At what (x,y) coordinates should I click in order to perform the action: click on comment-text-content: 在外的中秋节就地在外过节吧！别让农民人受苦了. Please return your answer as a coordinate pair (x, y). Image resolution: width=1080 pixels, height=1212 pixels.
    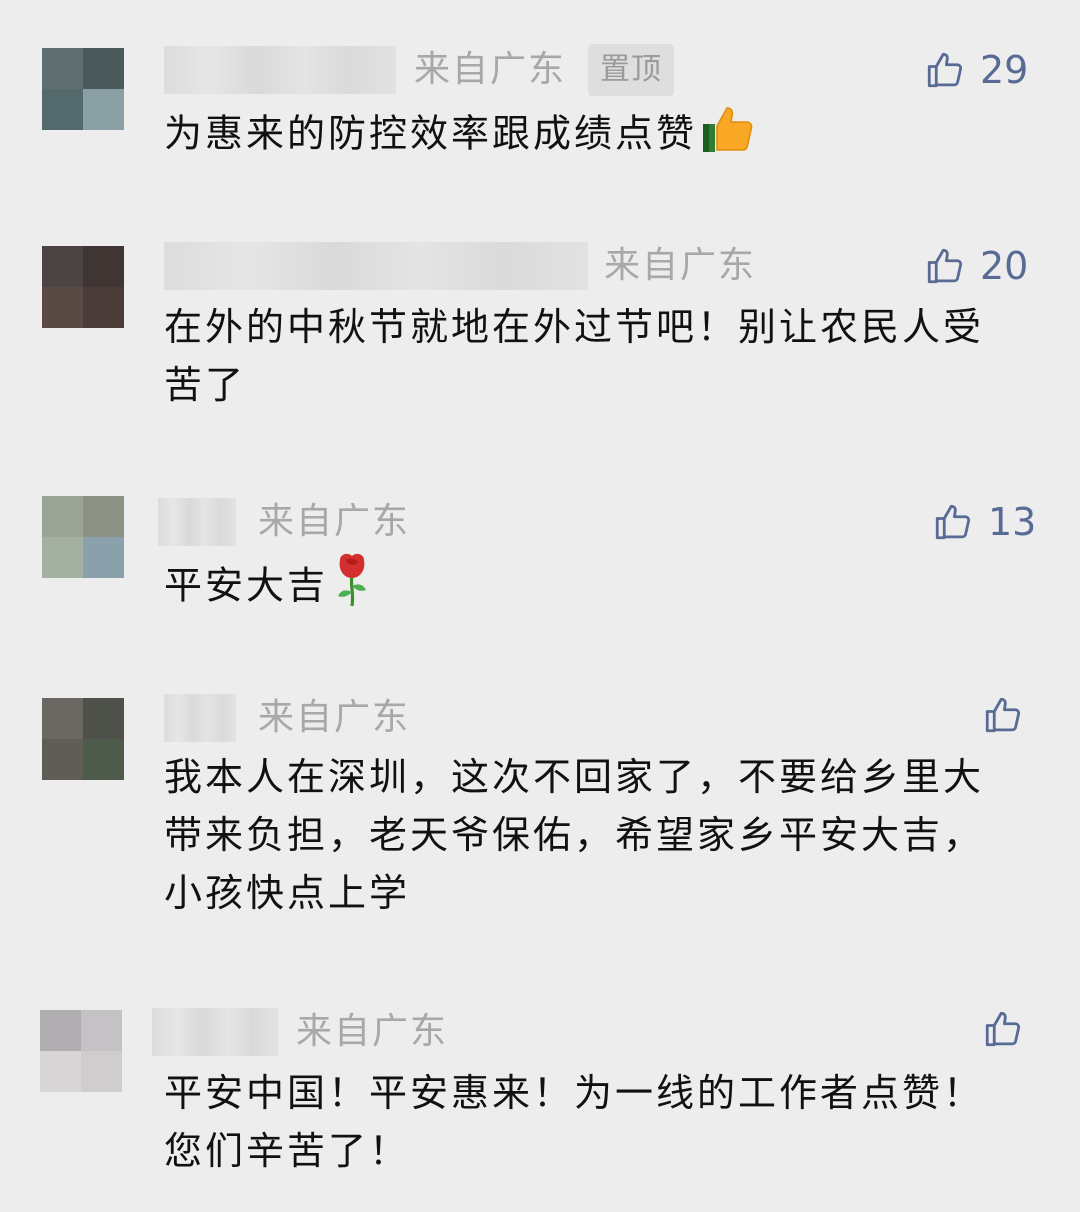
    Looking at the image, I should click on (574, 356).